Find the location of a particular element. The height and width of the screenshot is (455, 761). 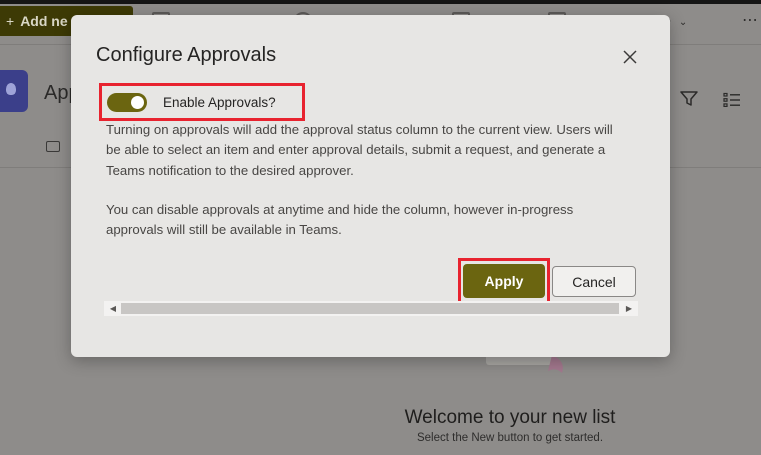

add-new-label: Add ne is located at coordinates (44, 21).